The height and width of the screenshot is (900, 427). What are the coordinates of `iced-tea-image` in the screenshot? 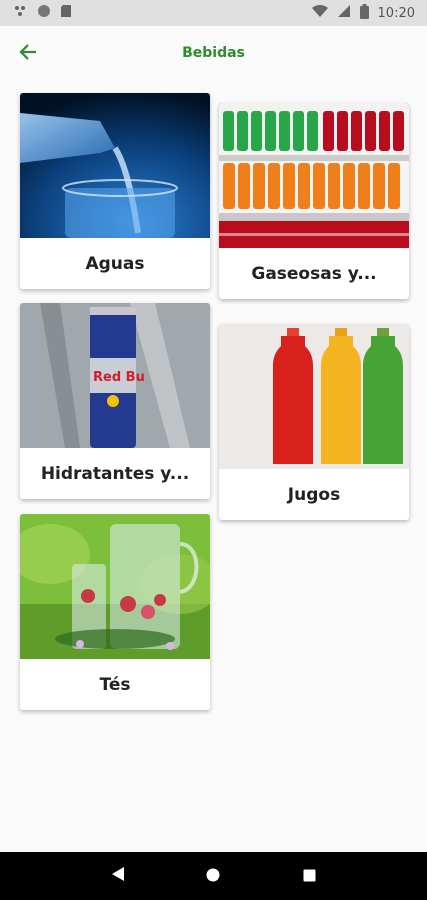 It's located at (115, 586).